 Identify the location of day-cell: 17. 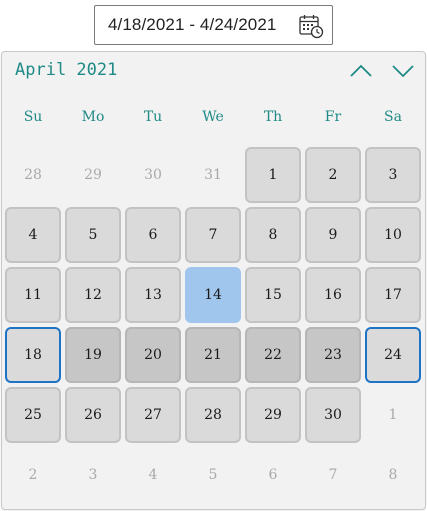
(393, 295).